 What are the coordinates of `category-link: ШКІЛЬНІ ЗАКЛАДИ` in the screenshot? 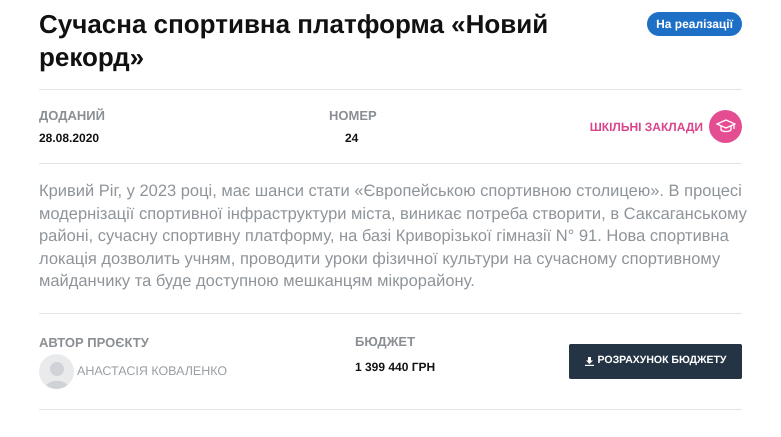 It's located at (646, 127).